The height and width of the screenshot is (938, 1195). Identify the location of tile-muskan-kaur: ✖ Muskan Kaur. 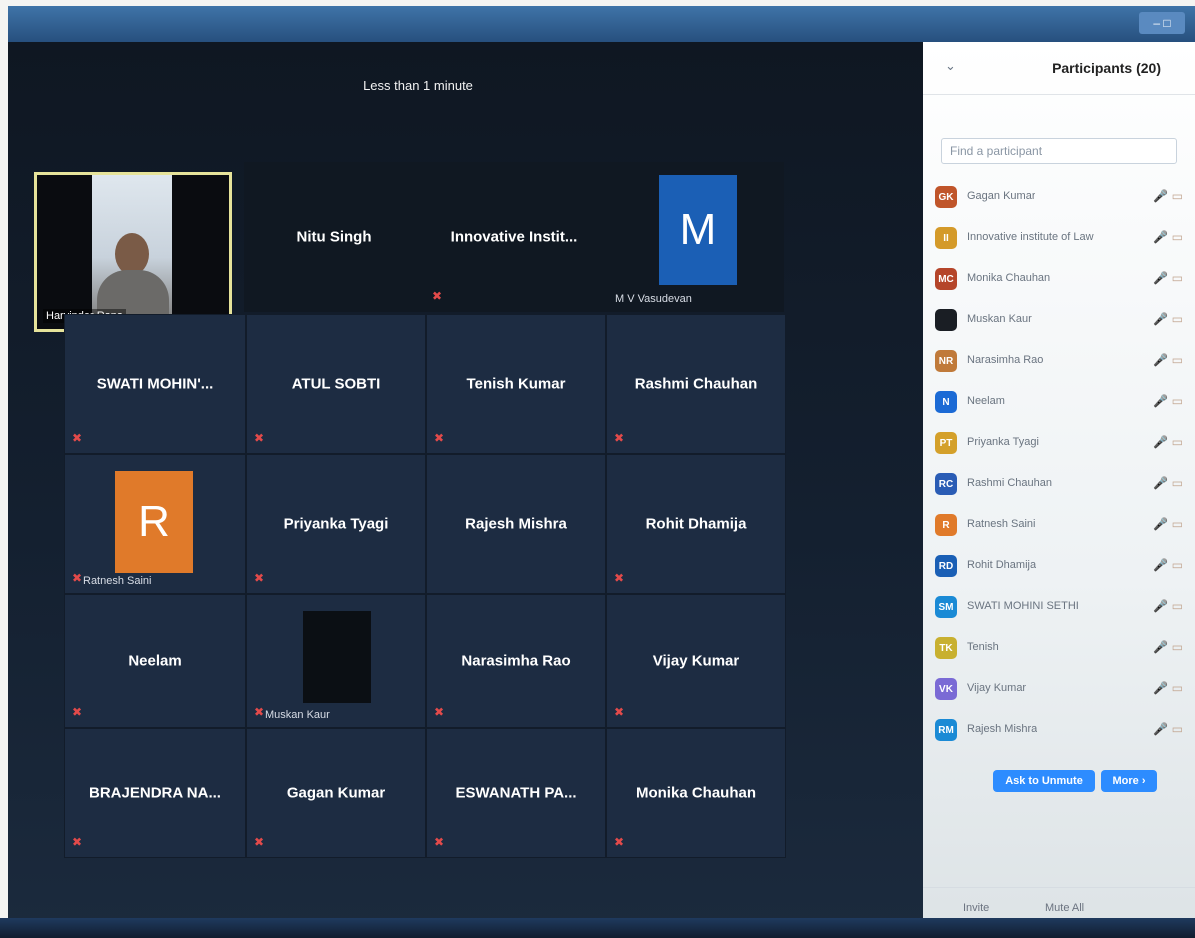
(336, 661).